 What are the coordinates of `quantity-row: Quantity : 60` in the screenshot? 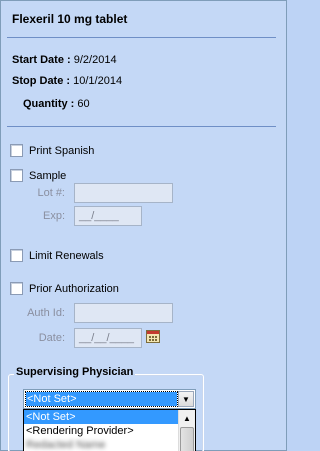 It's located at (56, 104).